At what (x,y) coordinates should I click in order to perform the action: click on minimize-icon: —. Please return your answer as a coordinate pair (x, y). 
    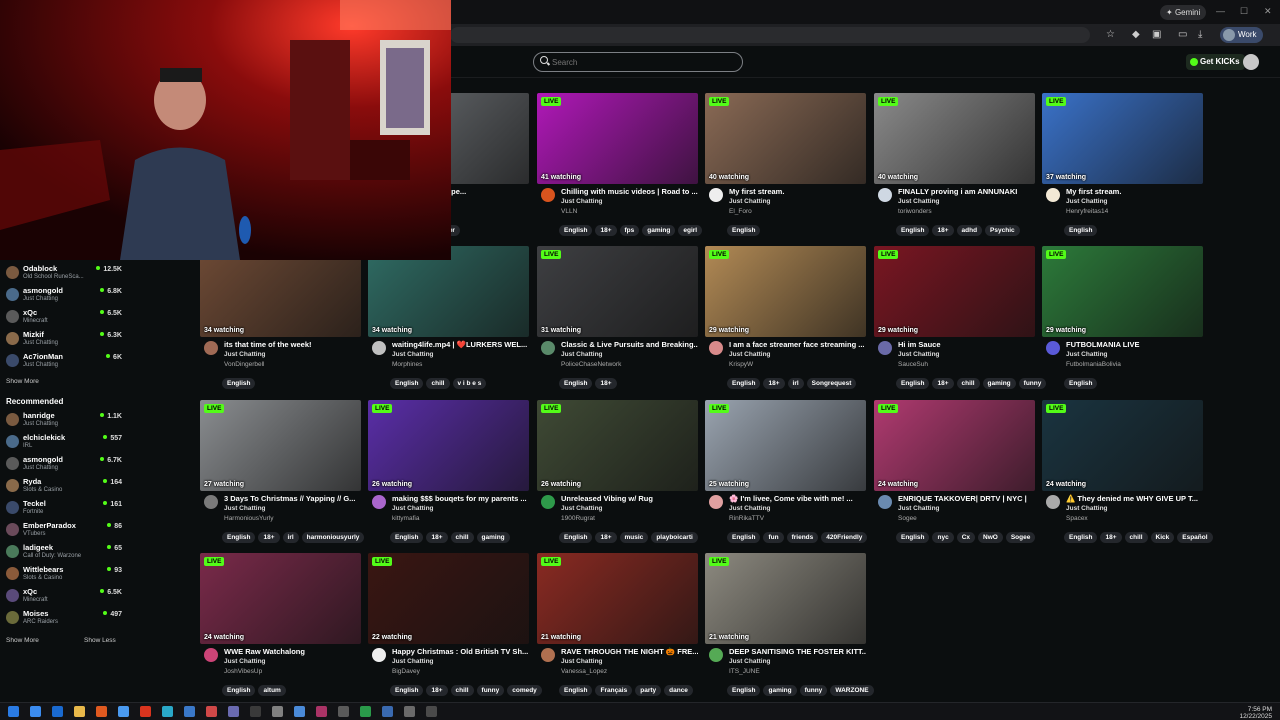
    Looking at the image, I should click on (1220, 11).